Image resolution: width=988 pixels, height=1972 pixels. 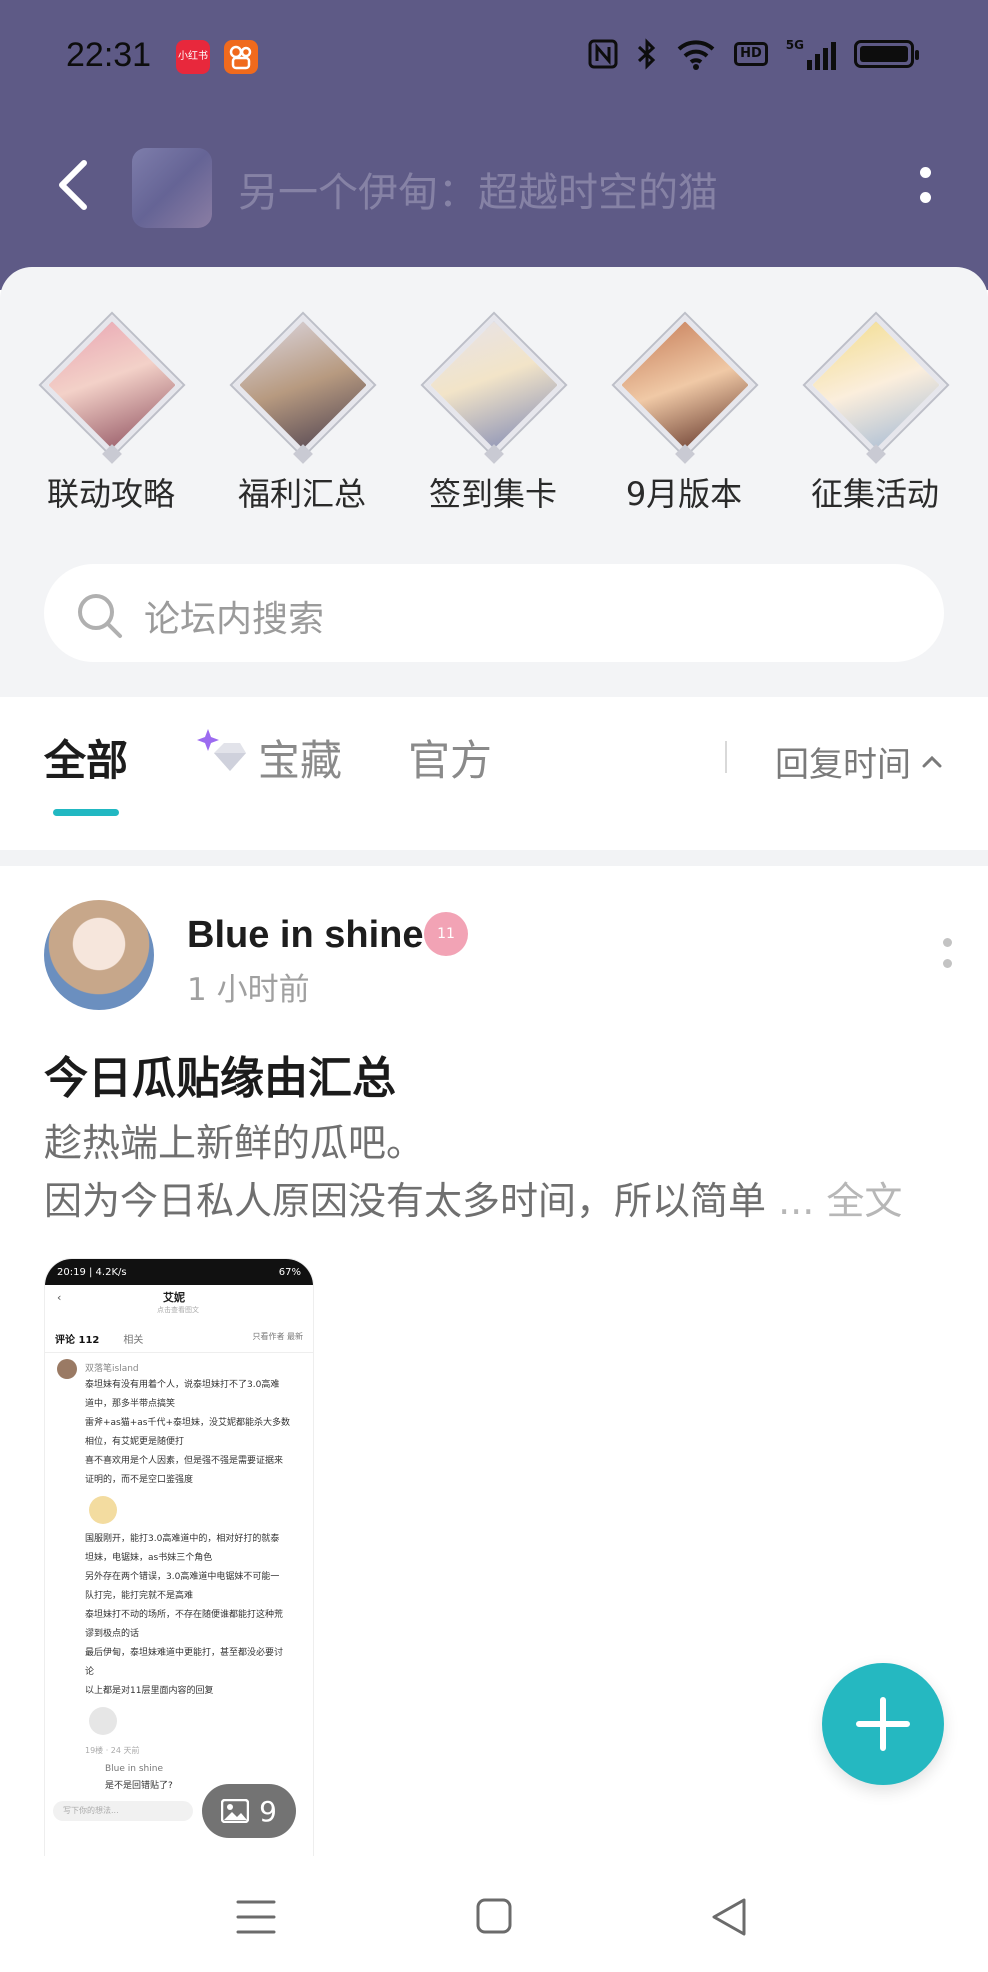 I want to click on quick-link-benefits: 福利汇总, so click(x=302, y=414).